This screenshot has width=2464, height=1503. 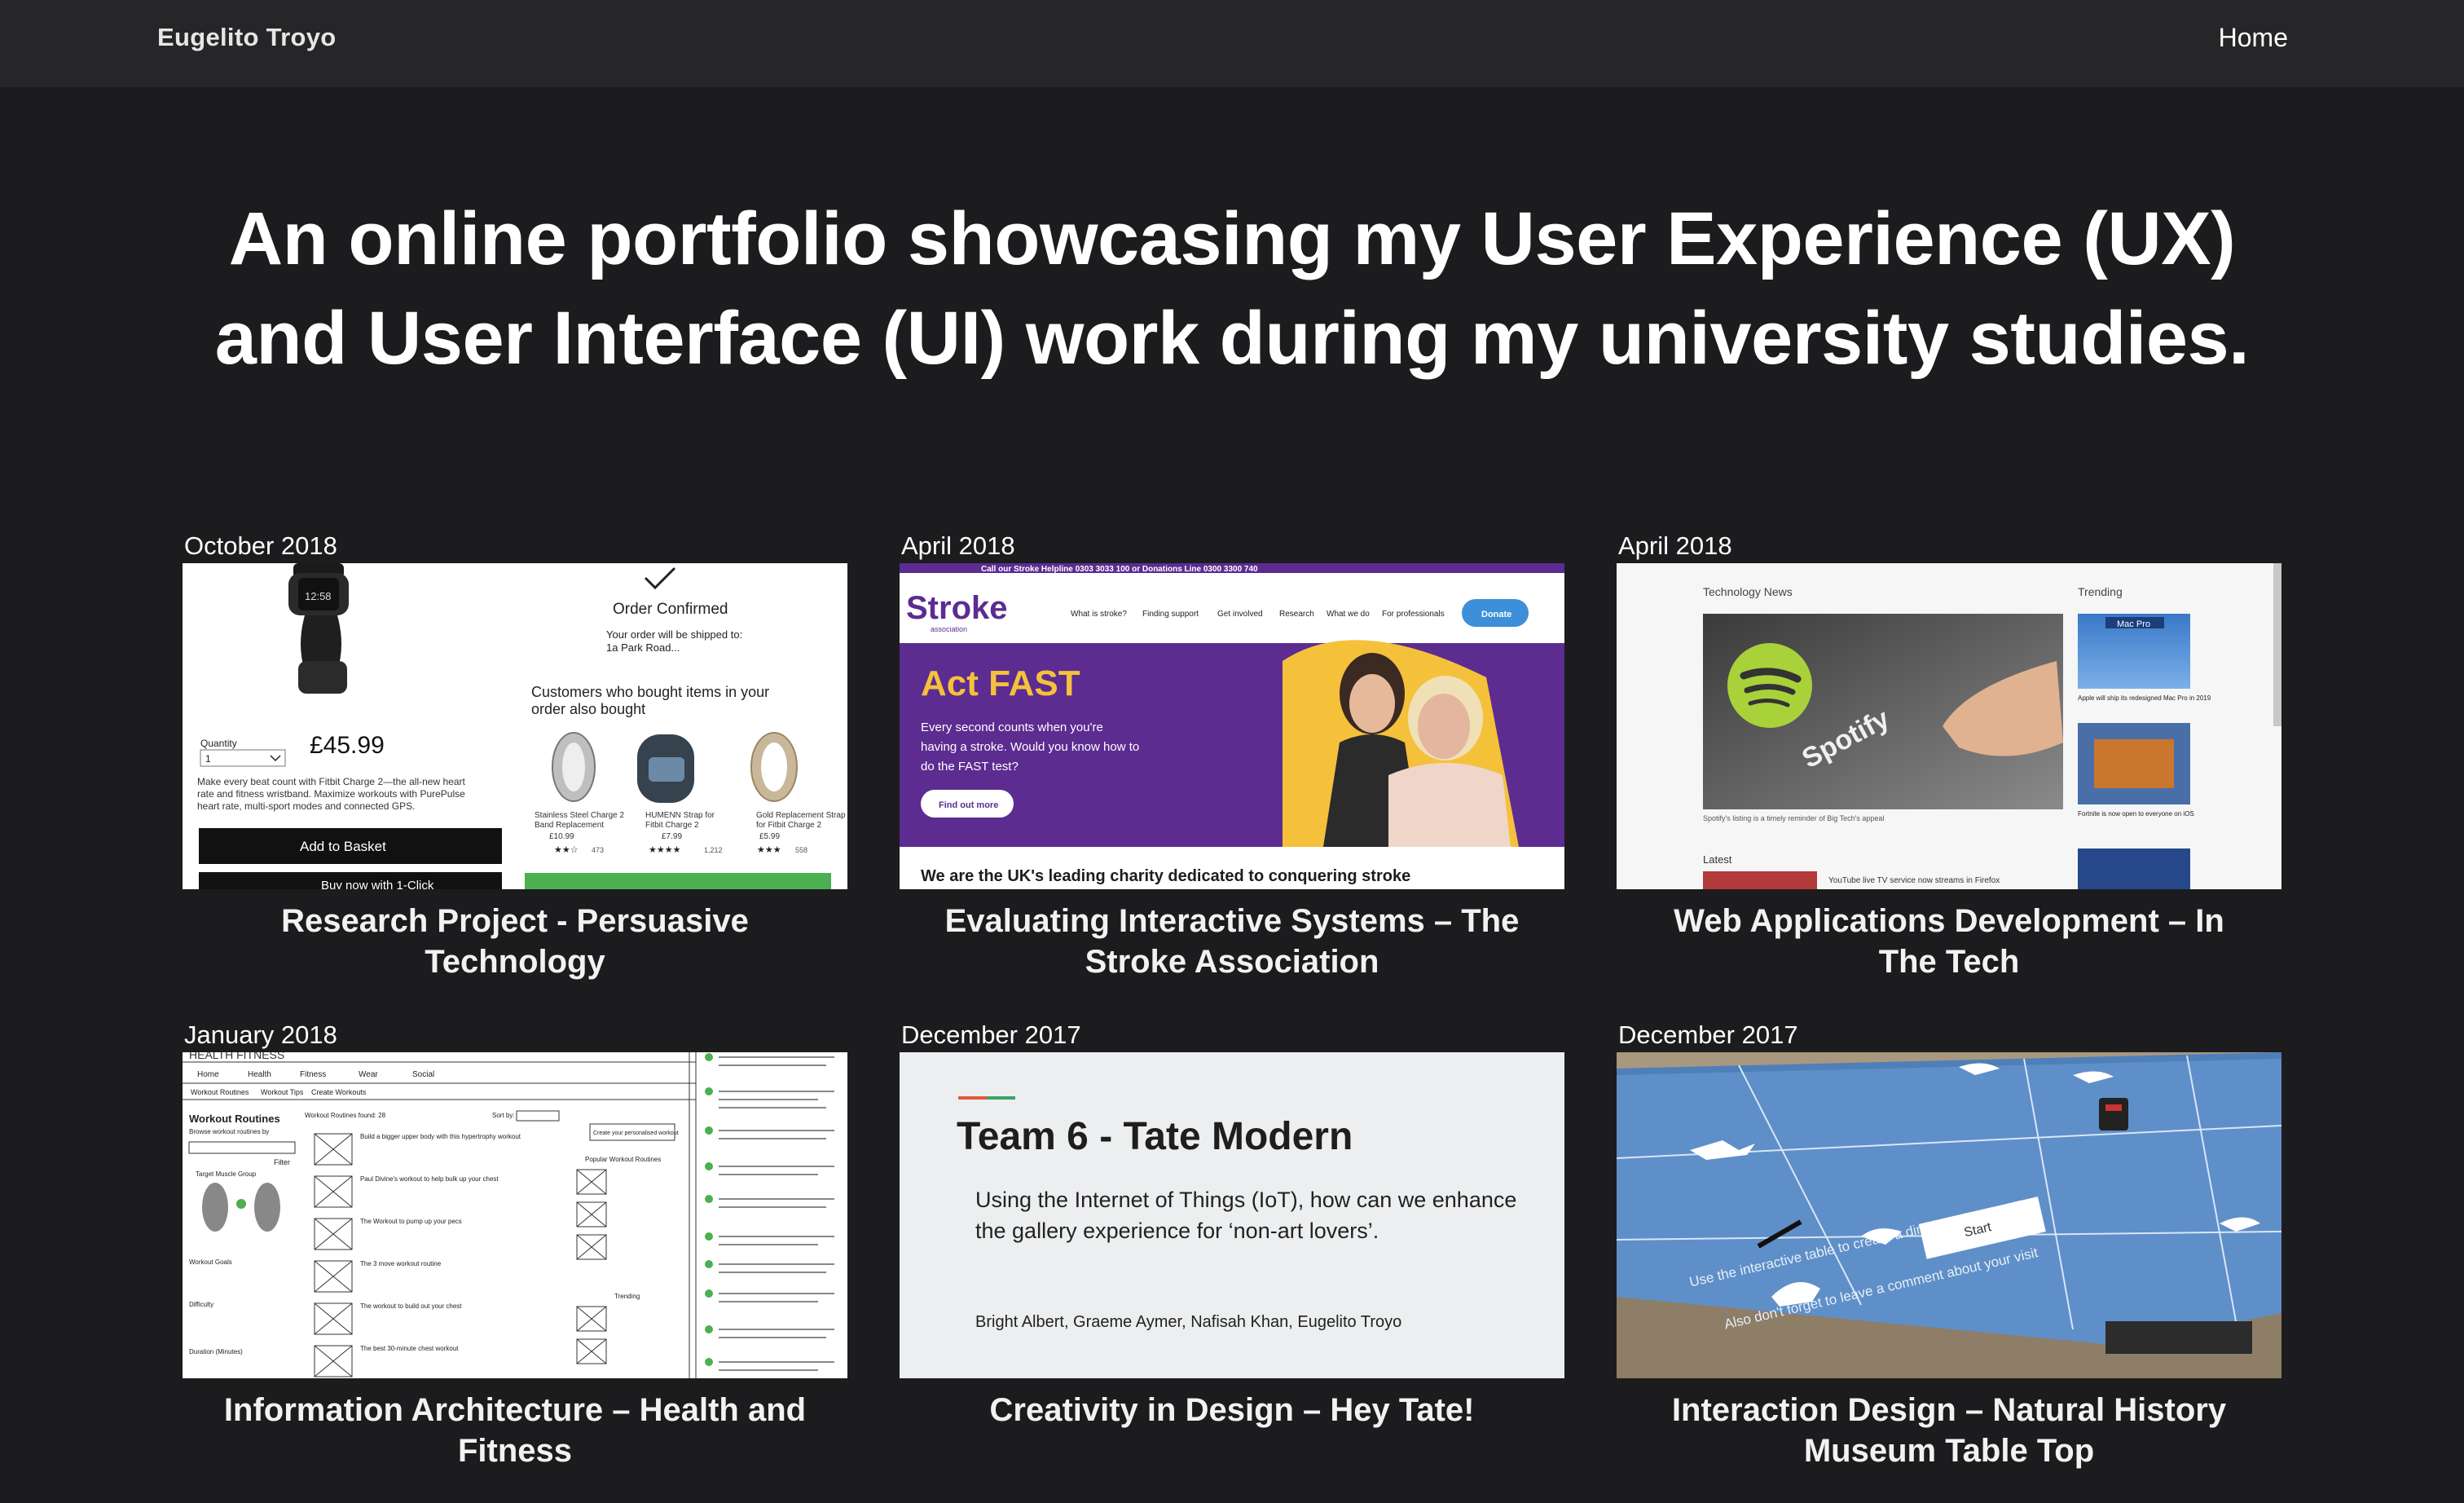 I want to click on svg-text: HEALTH FITNESS, so click(x=236, y=1056).